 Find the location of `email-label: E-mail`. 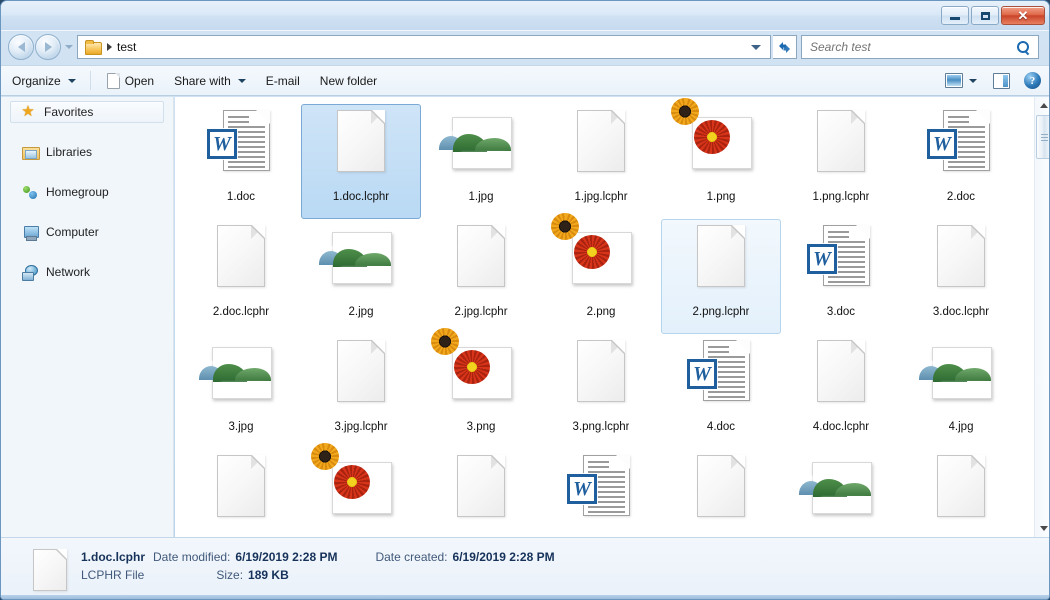

email-label: E-mail is located at coordinates (282, 80).